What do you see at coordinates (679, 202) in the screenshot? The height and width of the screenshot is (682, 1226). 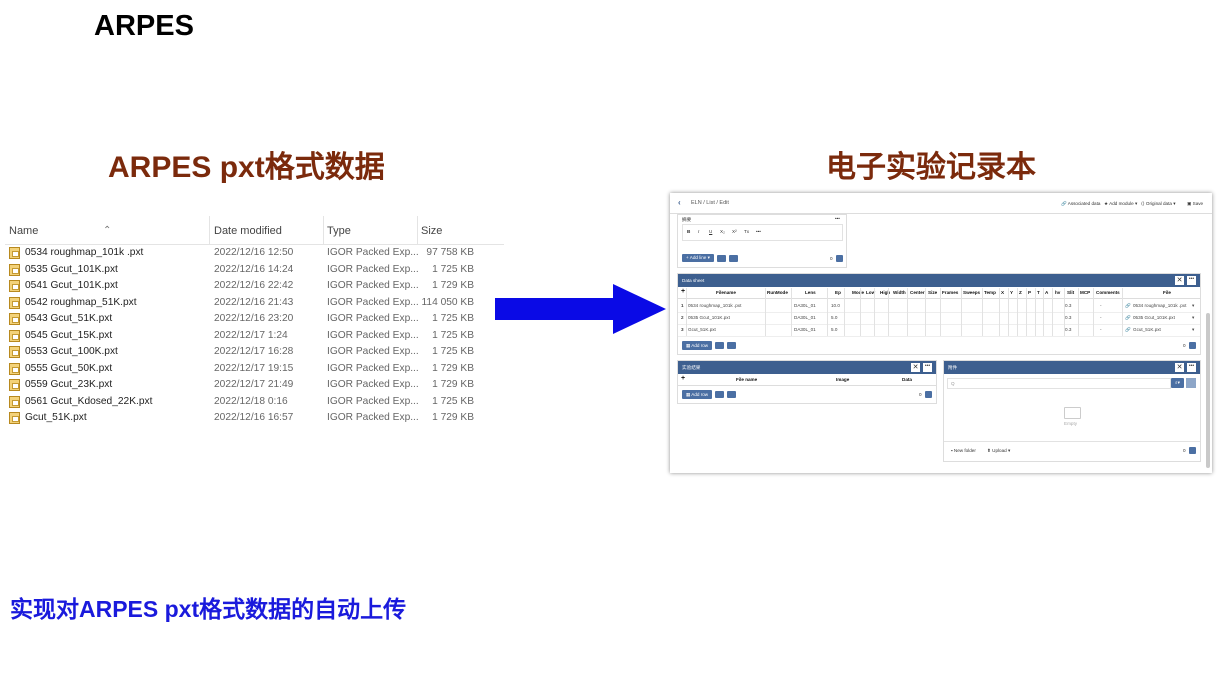 I see `back-icon: ‹` at bounding box center [679, 202].